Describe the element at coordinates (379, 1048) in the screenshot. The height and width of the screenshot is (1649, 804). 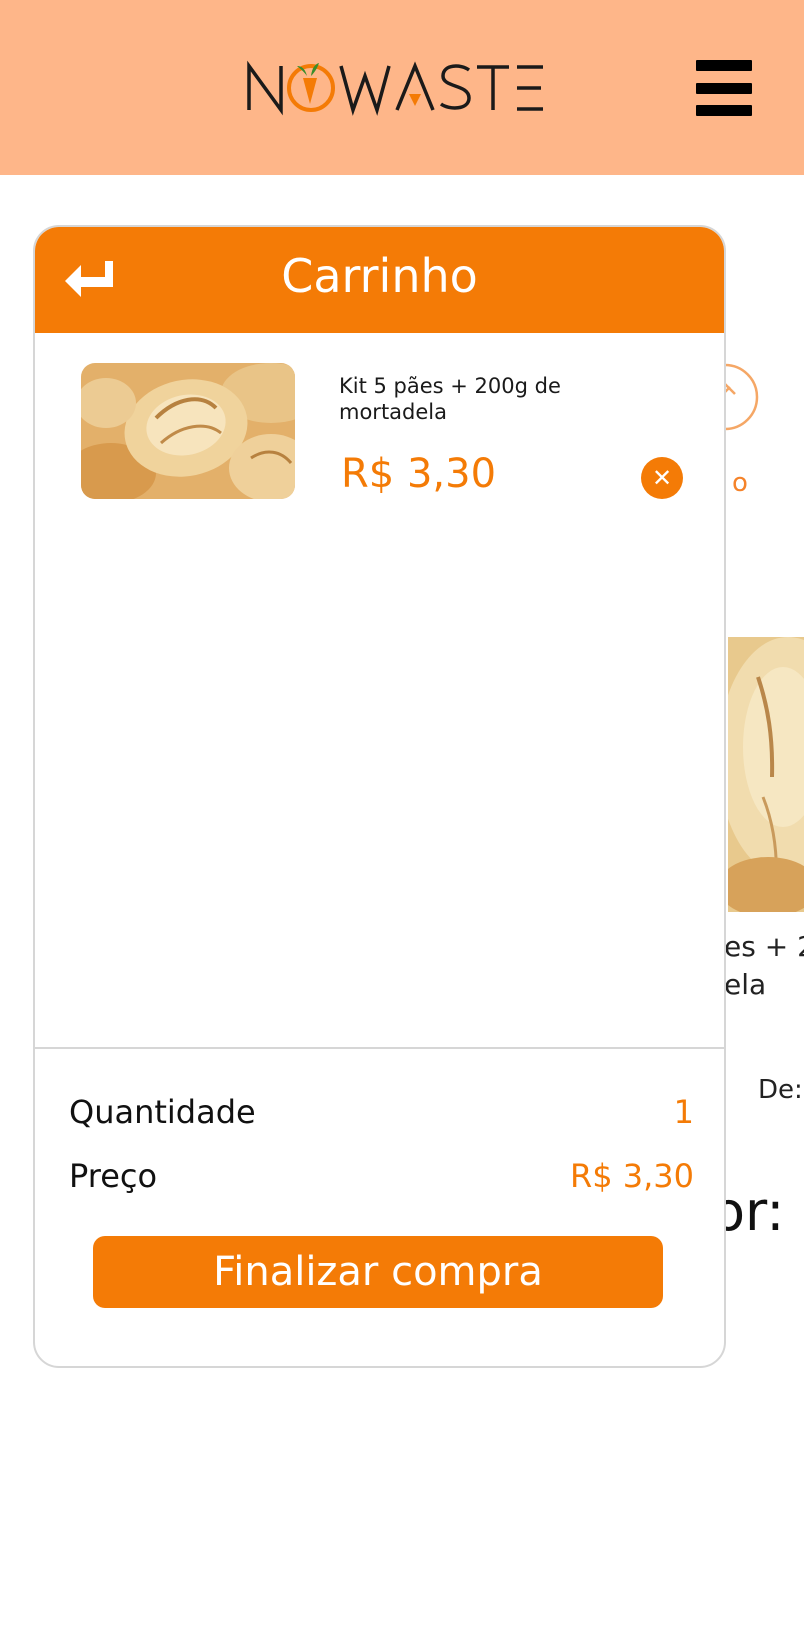
I see `summary-divider` at that location.